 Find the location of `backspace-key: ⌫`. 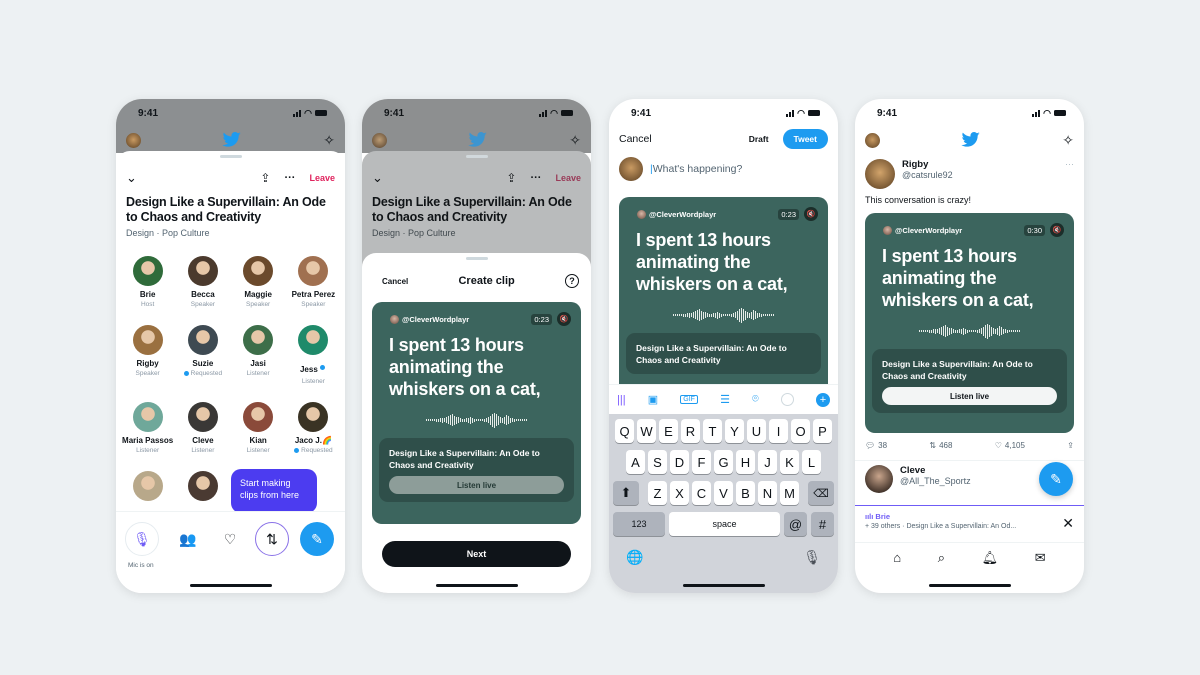

backspace-key: ⌫ is located at coordinates (821, 493).